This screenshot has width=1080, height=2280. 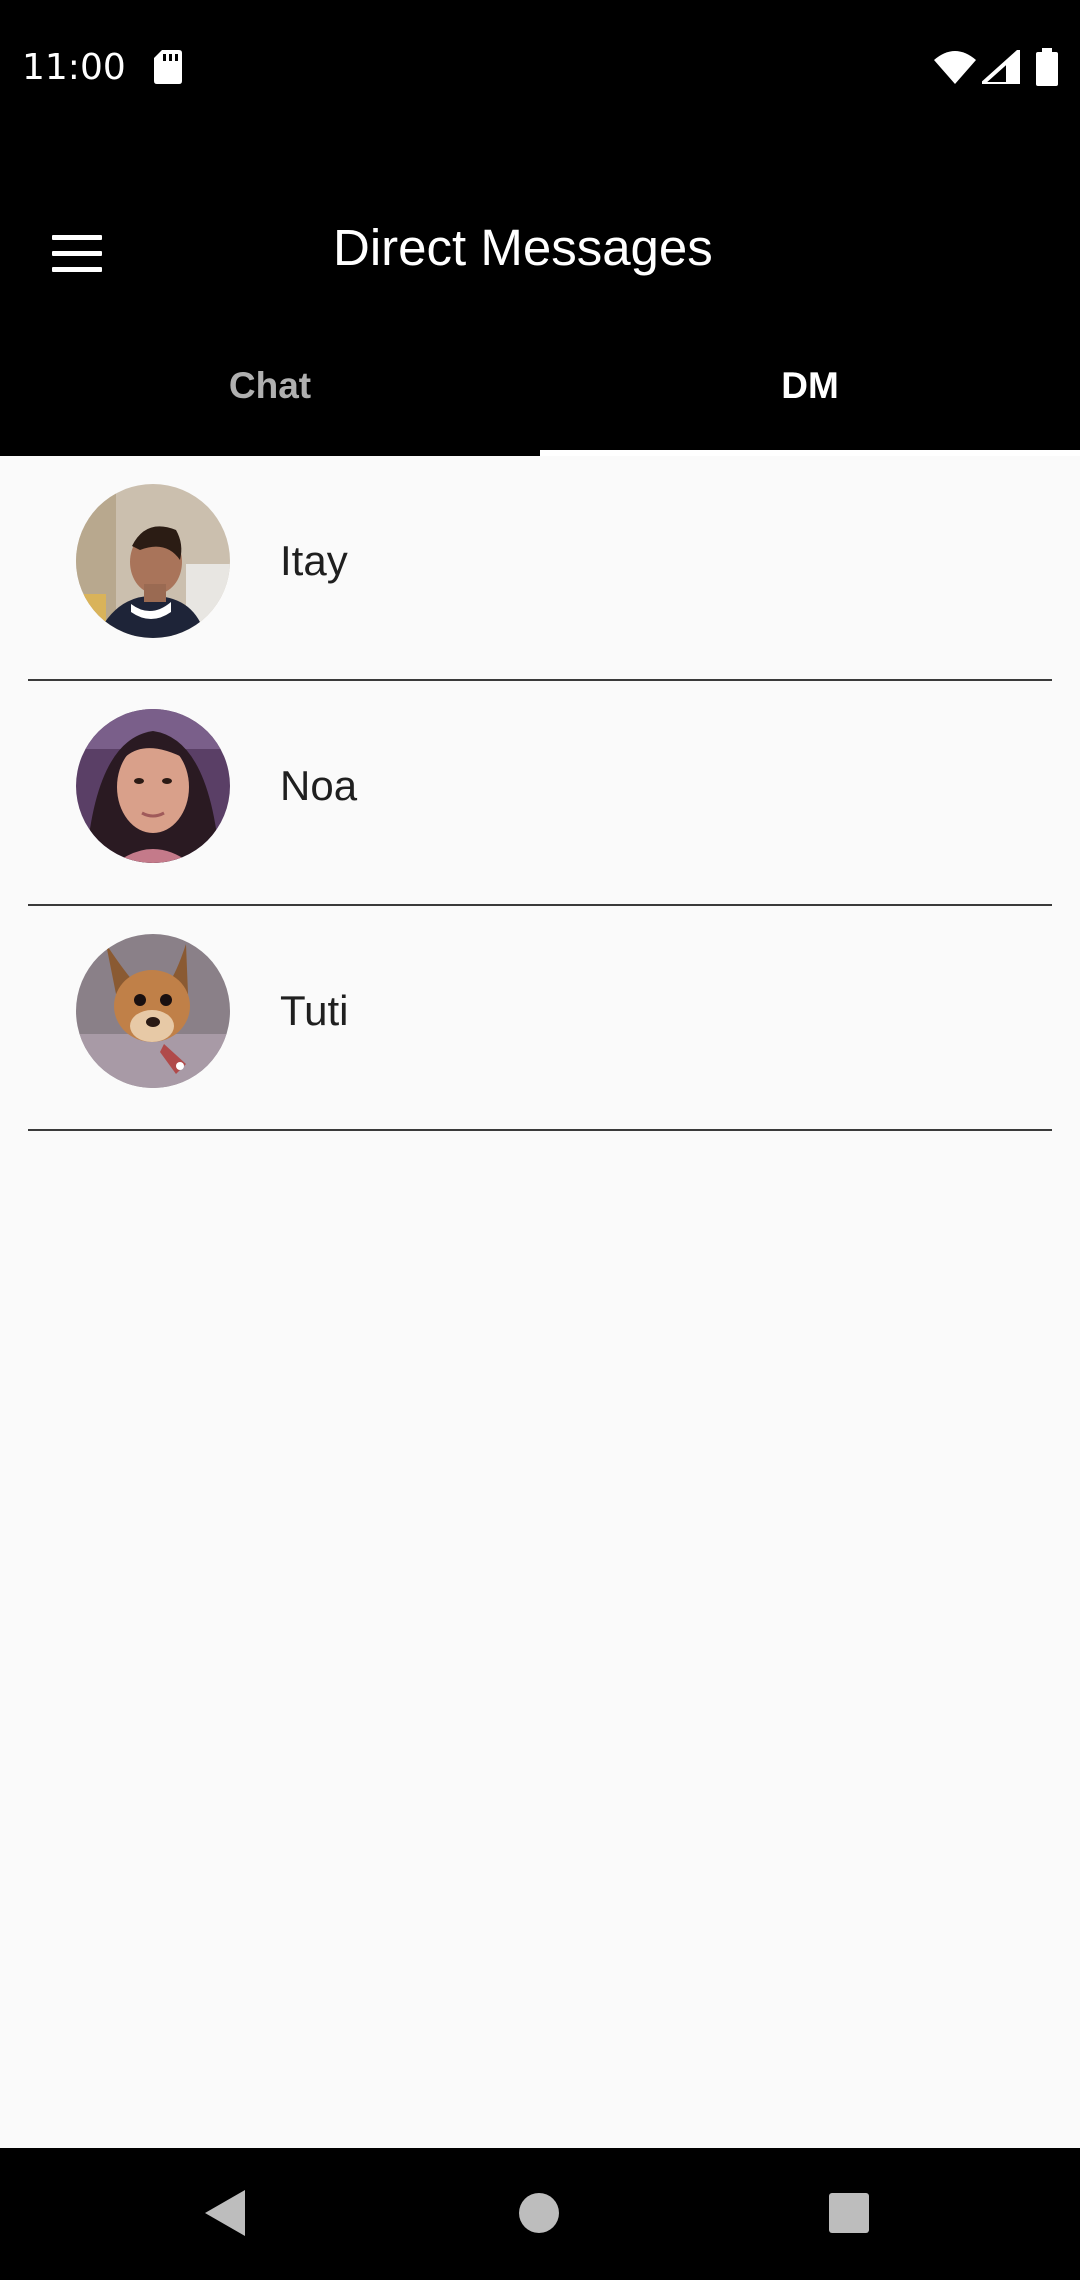 I want to click on battery-icon, so click(x=1047, y=69).